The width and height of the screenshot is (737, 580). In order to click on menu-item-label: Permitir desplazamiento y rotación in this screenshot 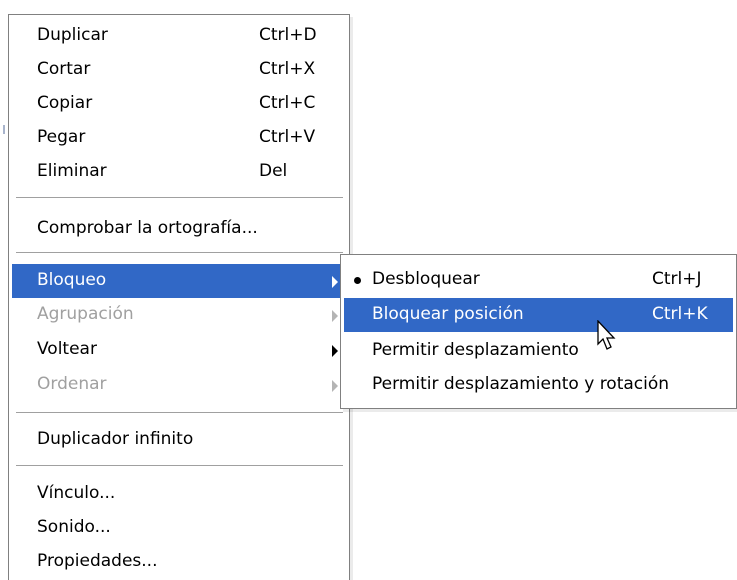, I will do `click(521, 384)`.